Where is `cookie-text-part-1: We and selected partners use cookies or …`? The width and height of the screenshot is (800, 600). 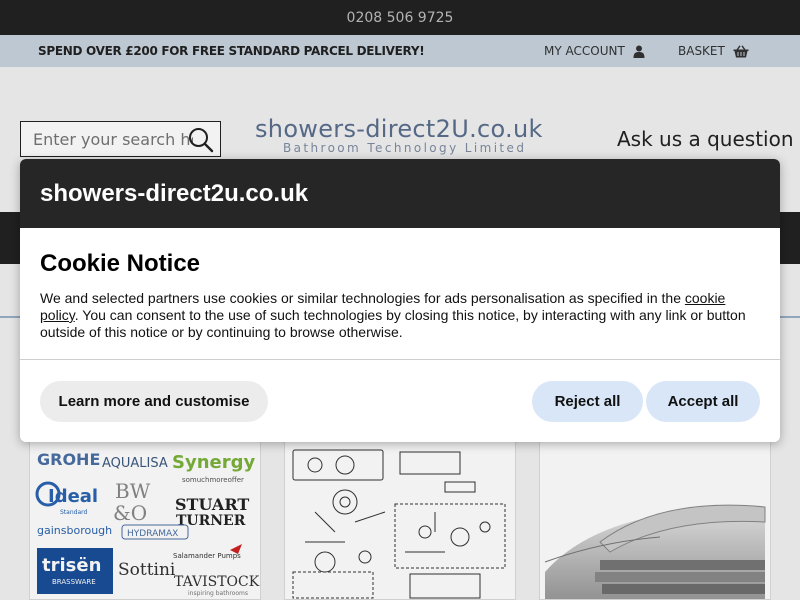 cookie-text-part-1: We and selected partners use cookies or … is located at coordinates (362, 298).